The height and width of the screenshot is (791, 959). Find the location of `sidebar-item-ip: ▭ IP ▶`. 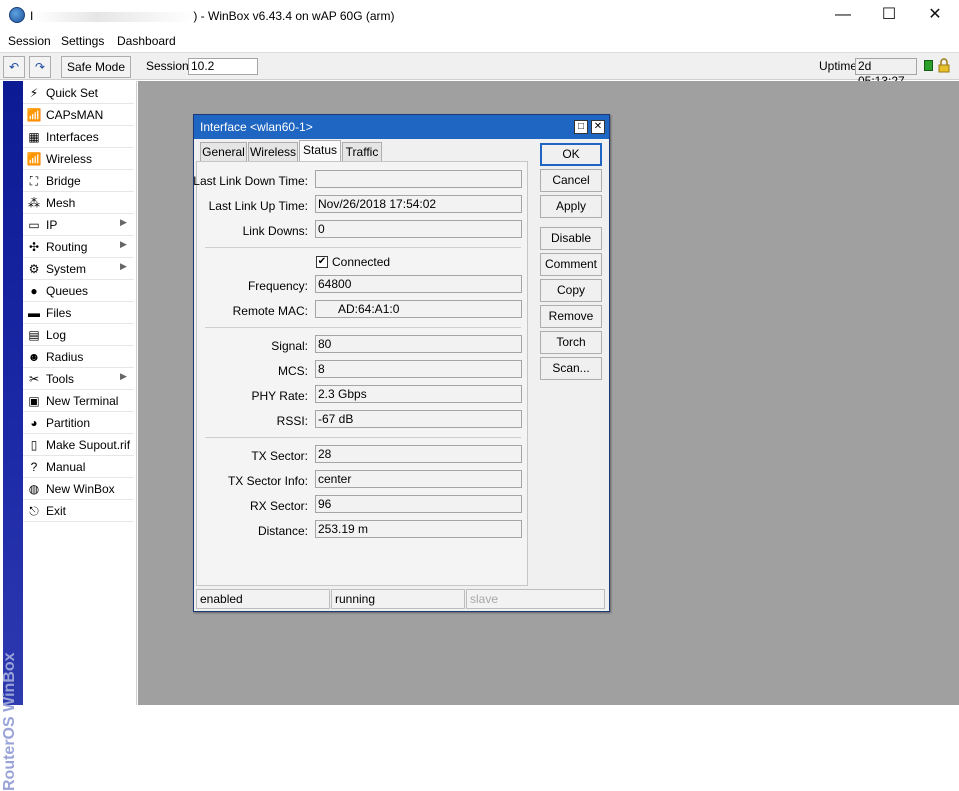

sidebar-item-ip: ▭ IP ▶ is located at coordinates (78, 225).